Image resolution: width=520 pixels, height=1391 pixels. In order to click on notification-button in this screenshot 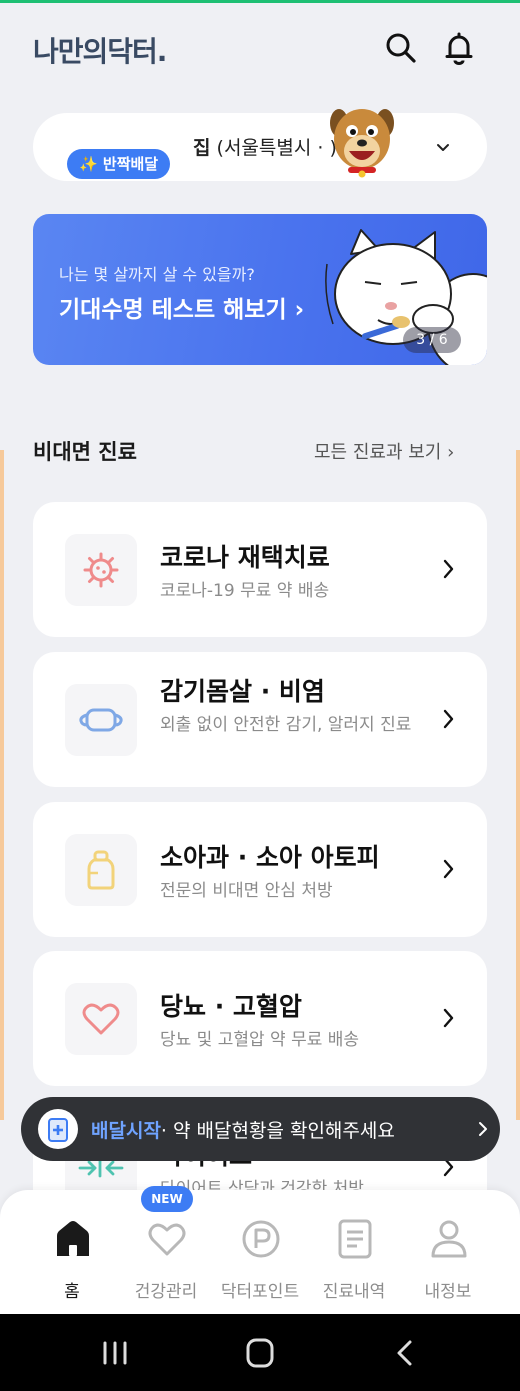, I will do `click(459, 48)`.